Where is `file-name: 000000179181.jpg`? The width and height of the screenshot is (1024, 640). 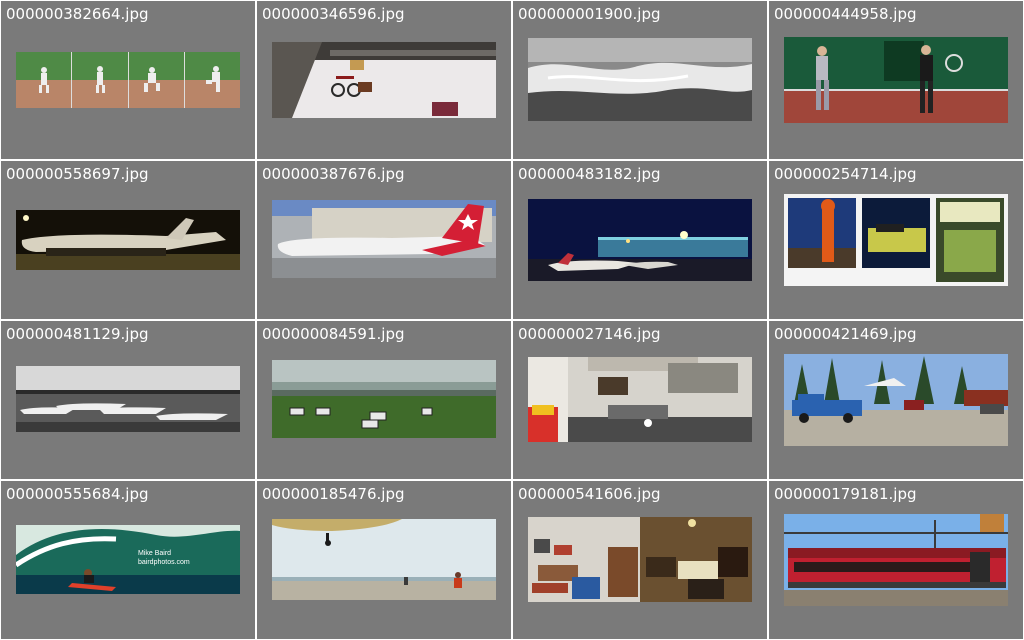 file-name: 000000179181.jpg is located at coordinates (845, 494).